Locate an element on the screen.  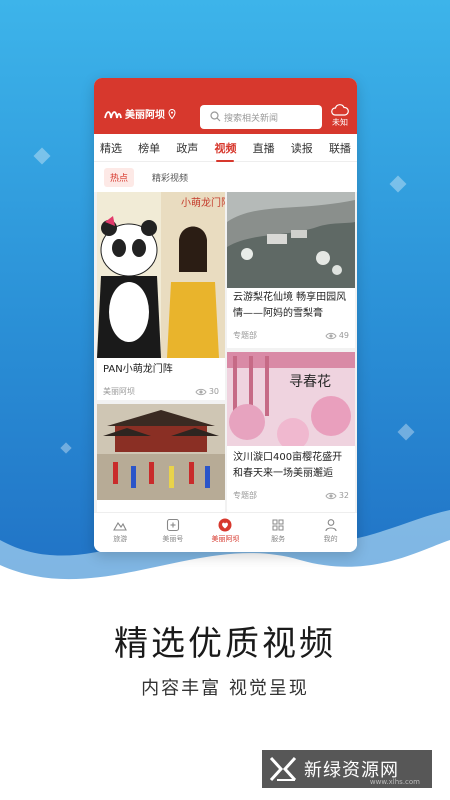
watermark: 新绿资源网 www.xlhs.com is located at coordinates (347, 769).